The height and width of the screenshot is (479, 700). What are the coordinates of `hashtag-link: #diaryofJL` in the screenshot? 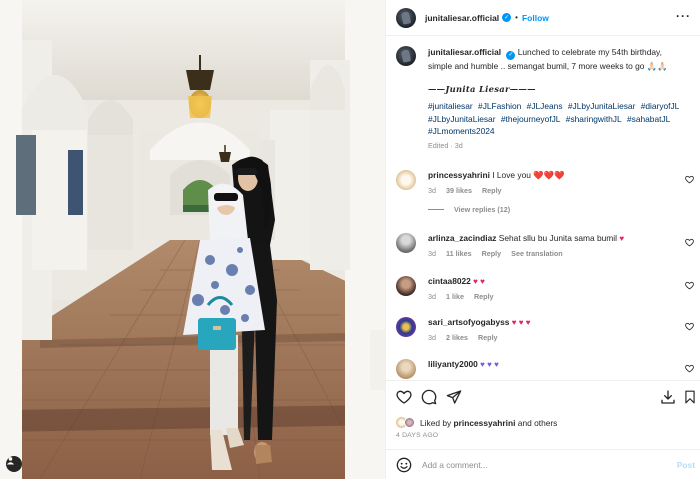 It's located at (660, 106).